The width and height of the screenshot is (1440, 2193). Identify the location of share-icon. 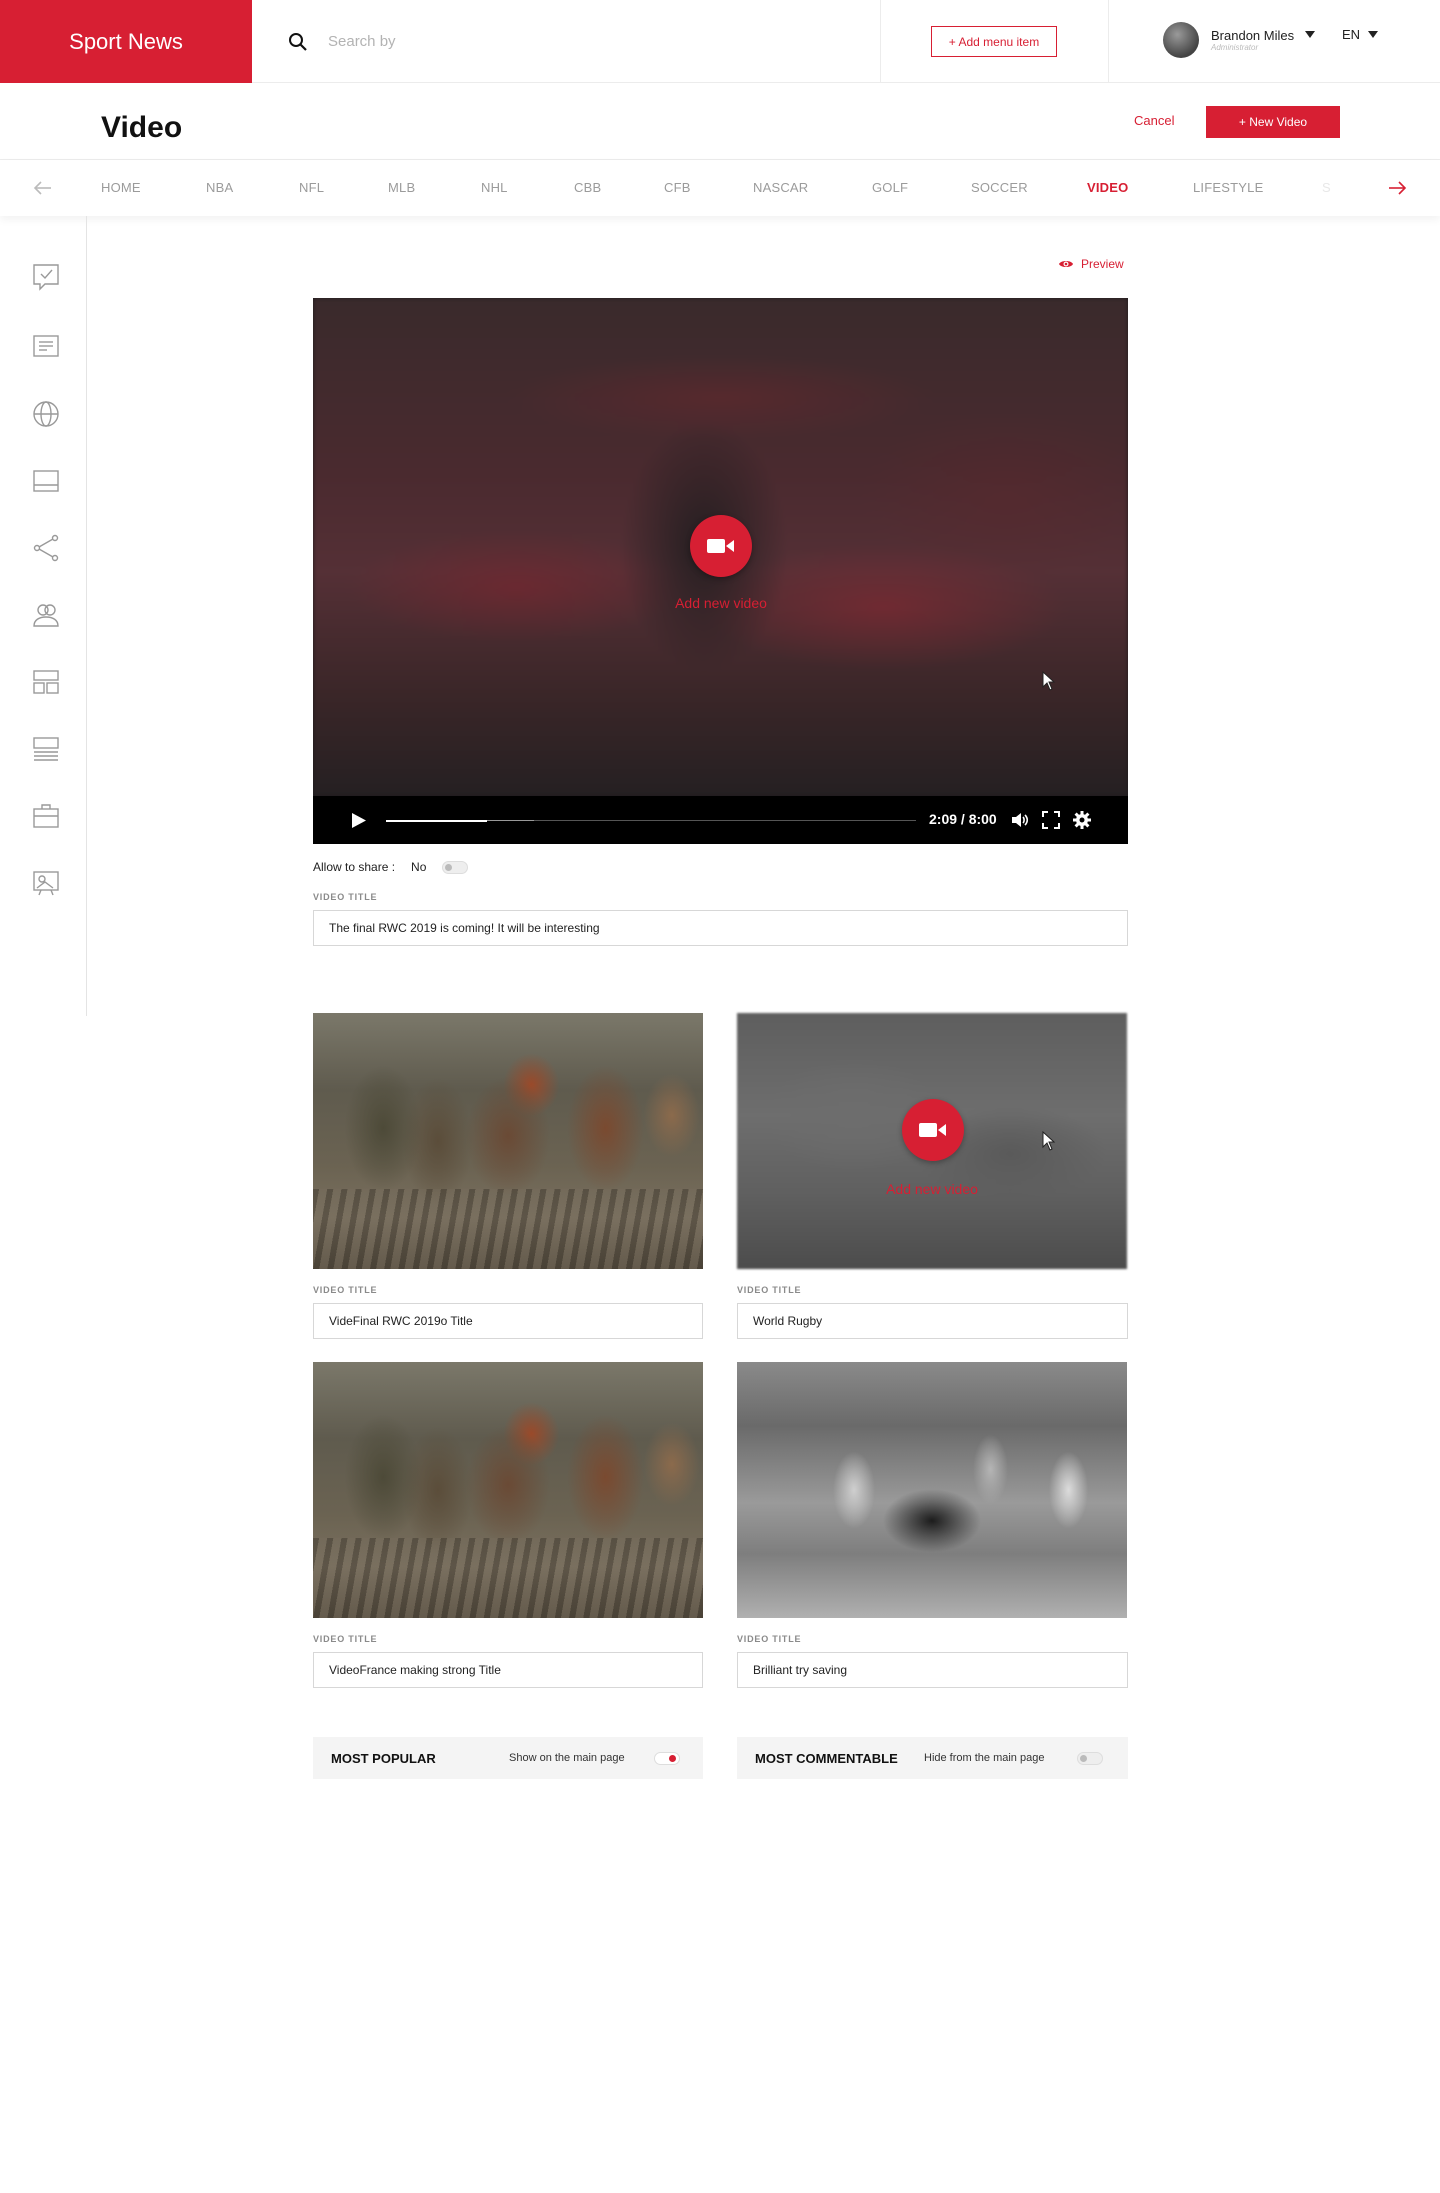
(46, 548).